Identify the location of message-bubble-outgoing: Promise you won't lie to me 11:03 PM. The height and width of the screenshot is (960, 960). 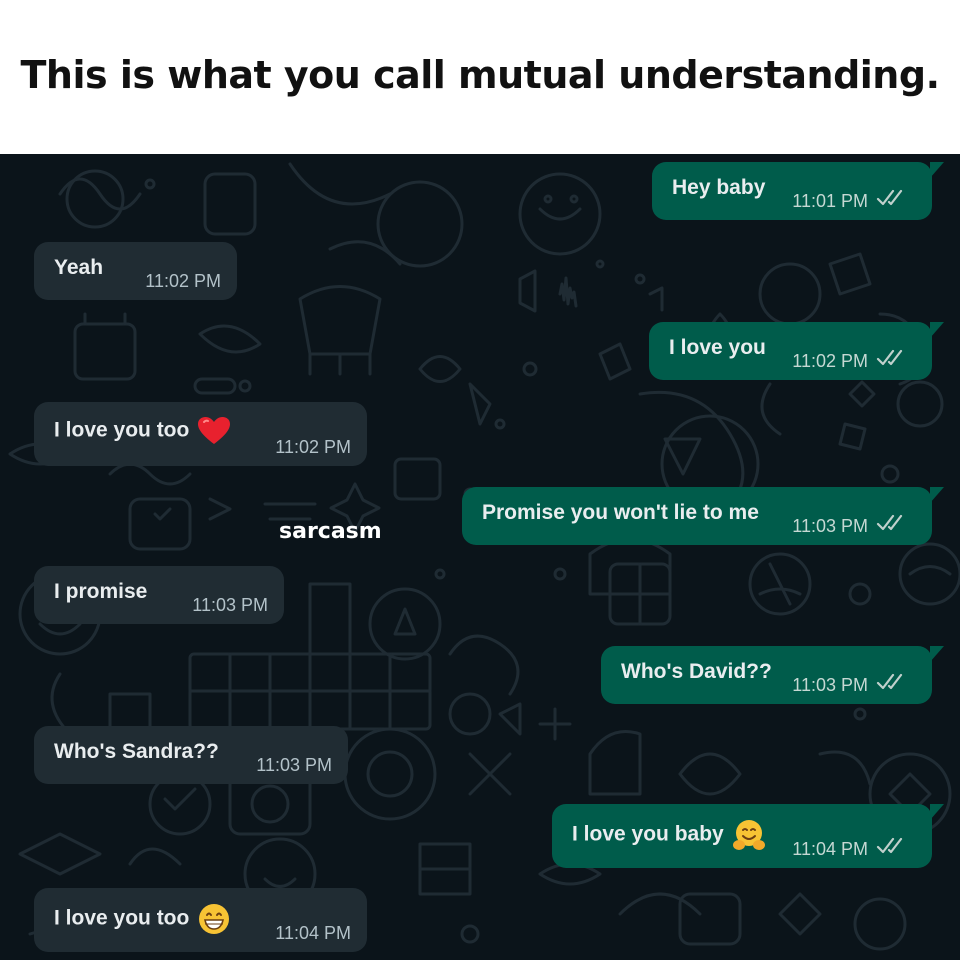
(703, 516).